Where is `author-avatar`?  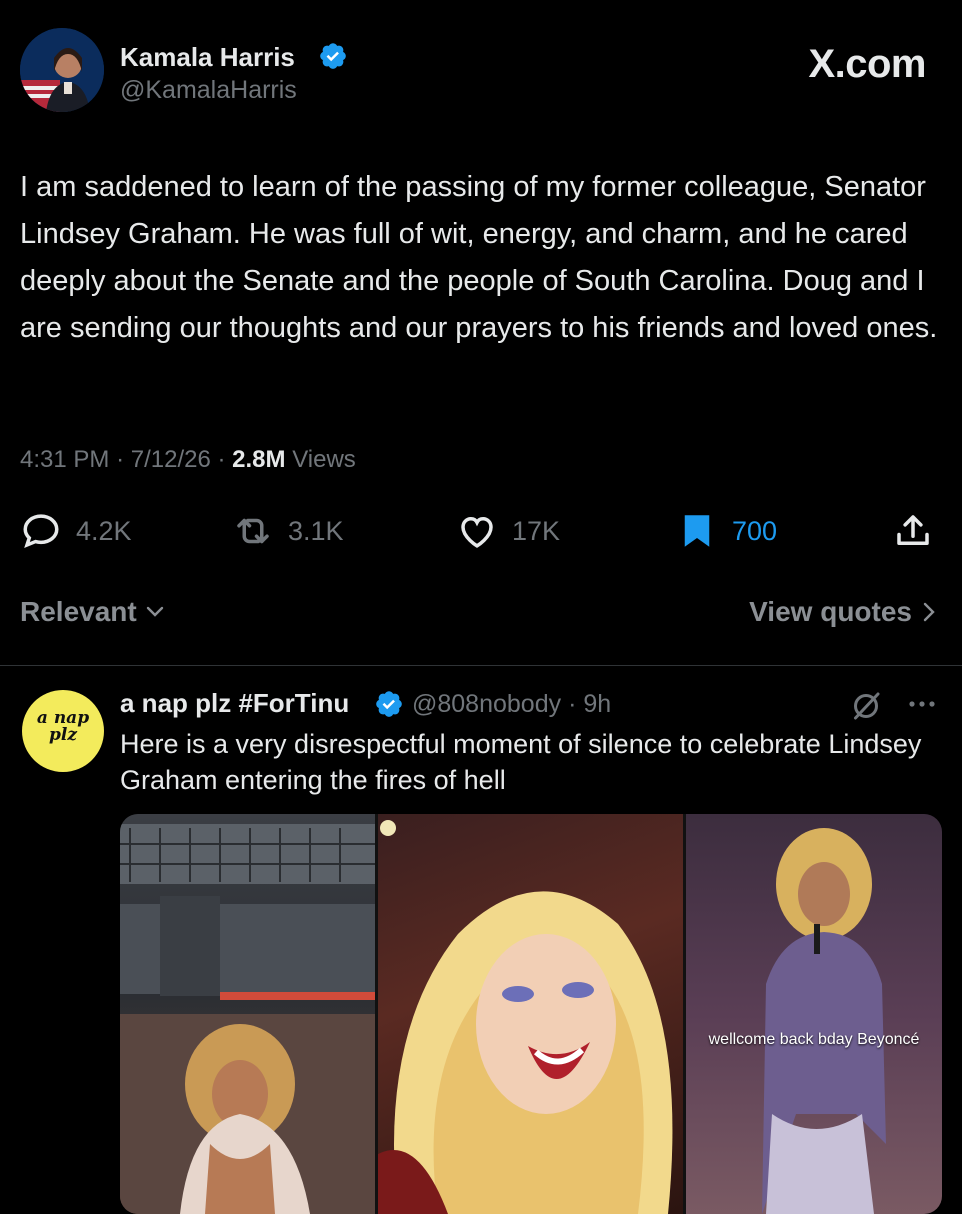
author-avatar is located at coordinates (62, 70).